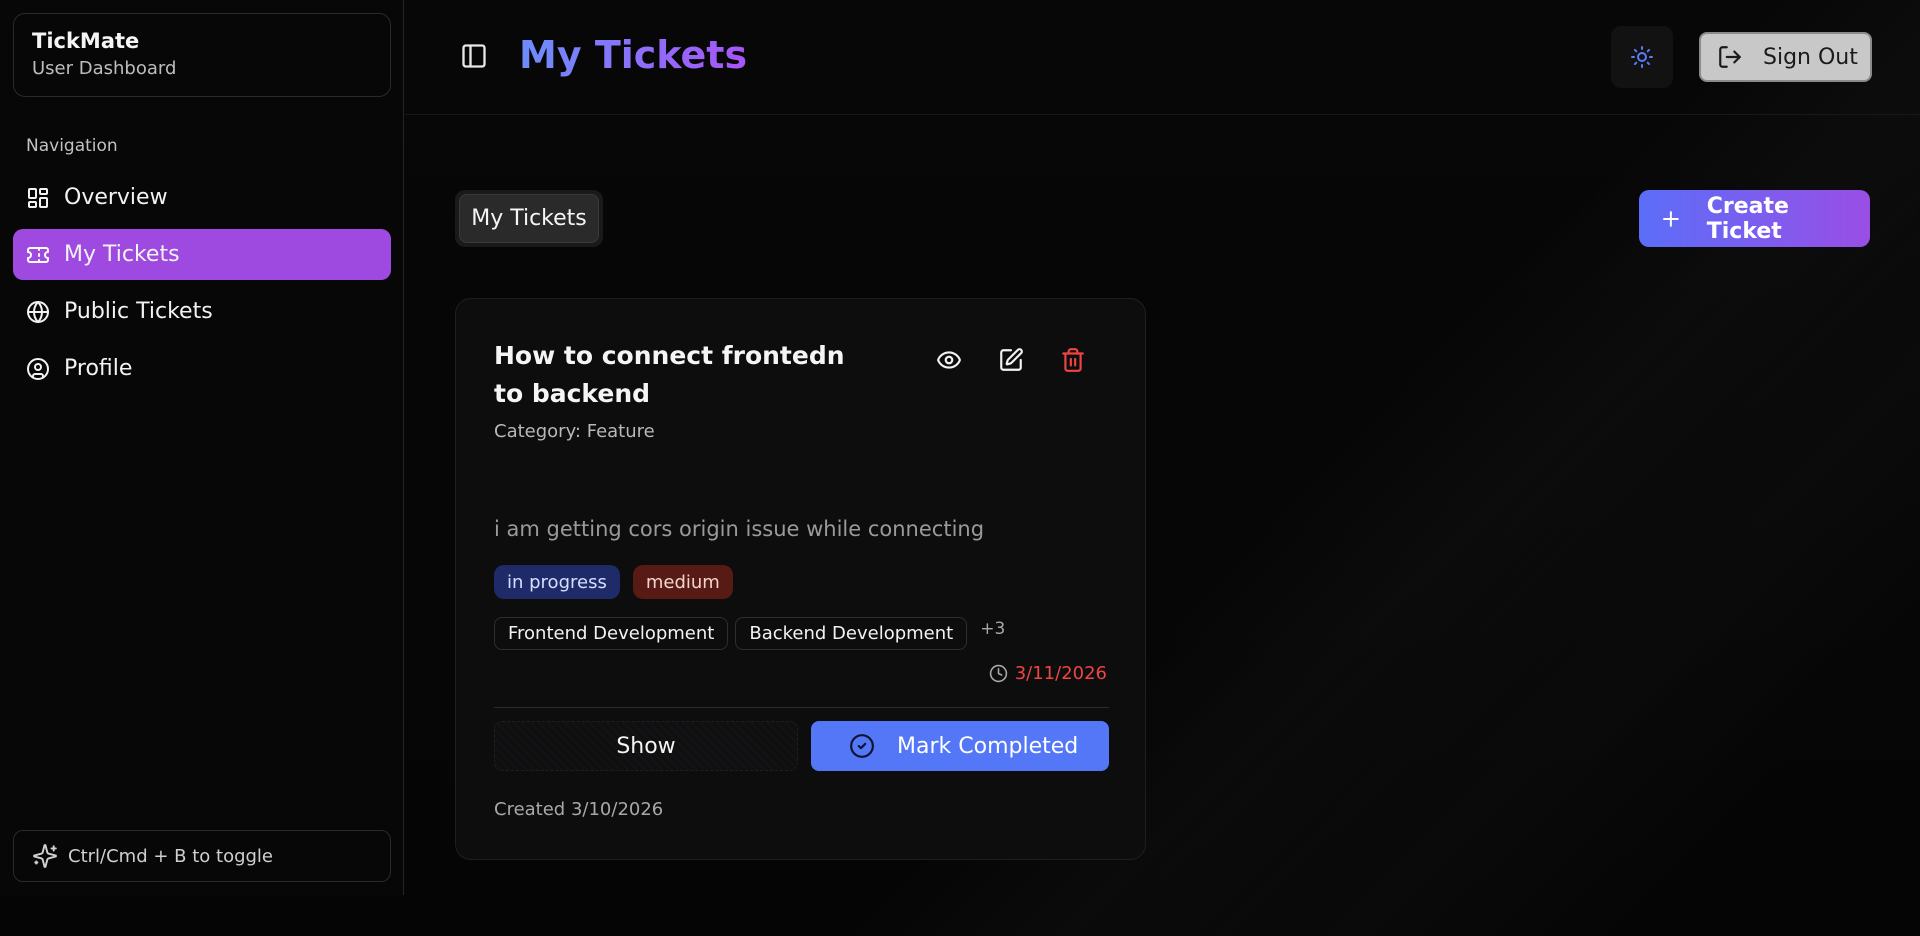 The height and width of the screenshot is (936, 1920). I want to click on sidebar-toggle-button, so click(474, 56).